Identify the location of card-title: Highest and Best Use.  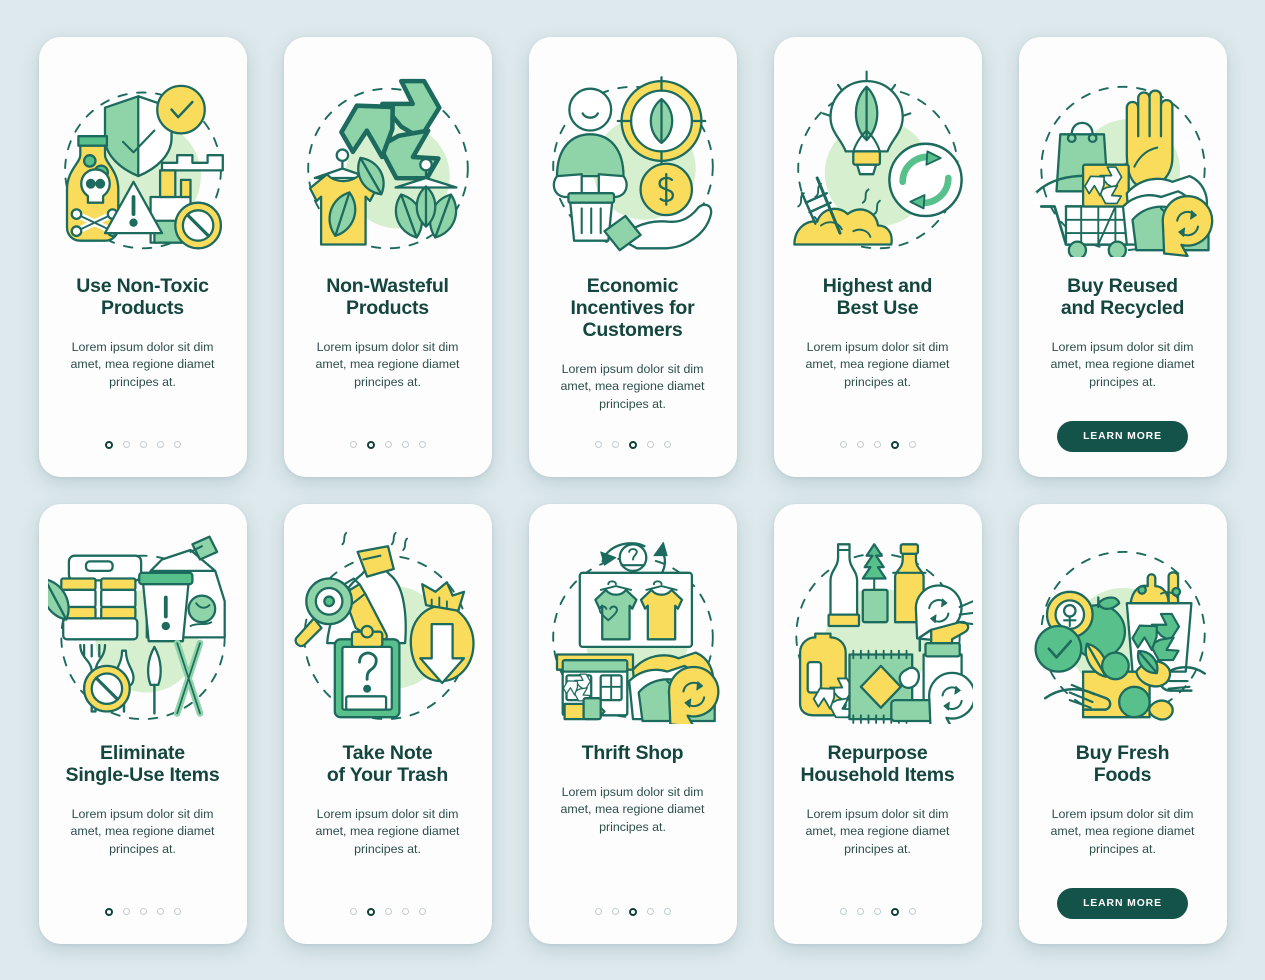
(877, 296).